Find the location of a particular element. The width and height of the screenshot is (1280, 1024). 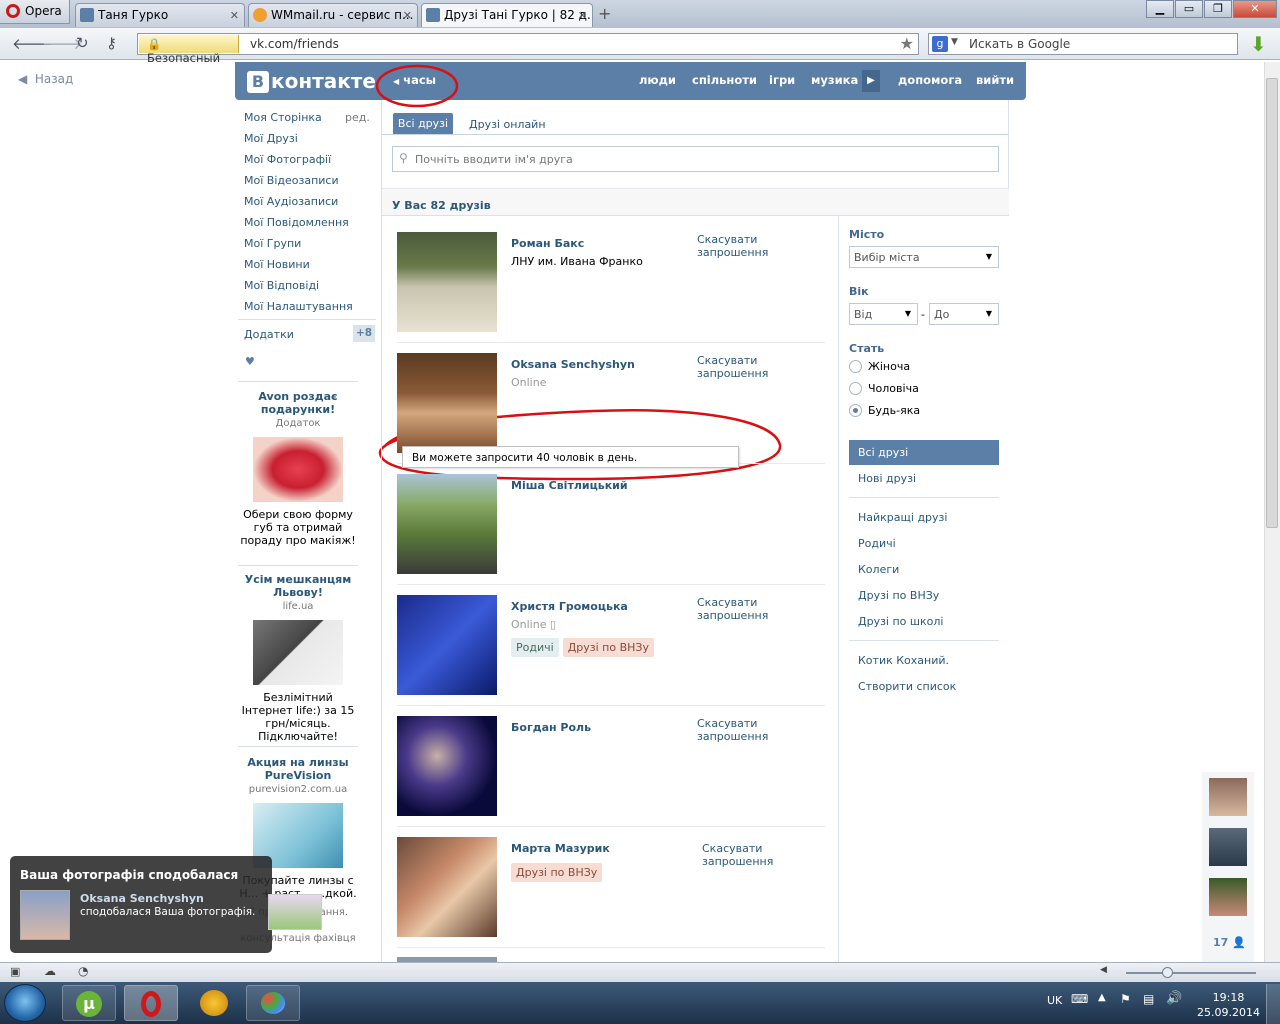

create-list-link: Створити список is located at coordinates (907, 686).